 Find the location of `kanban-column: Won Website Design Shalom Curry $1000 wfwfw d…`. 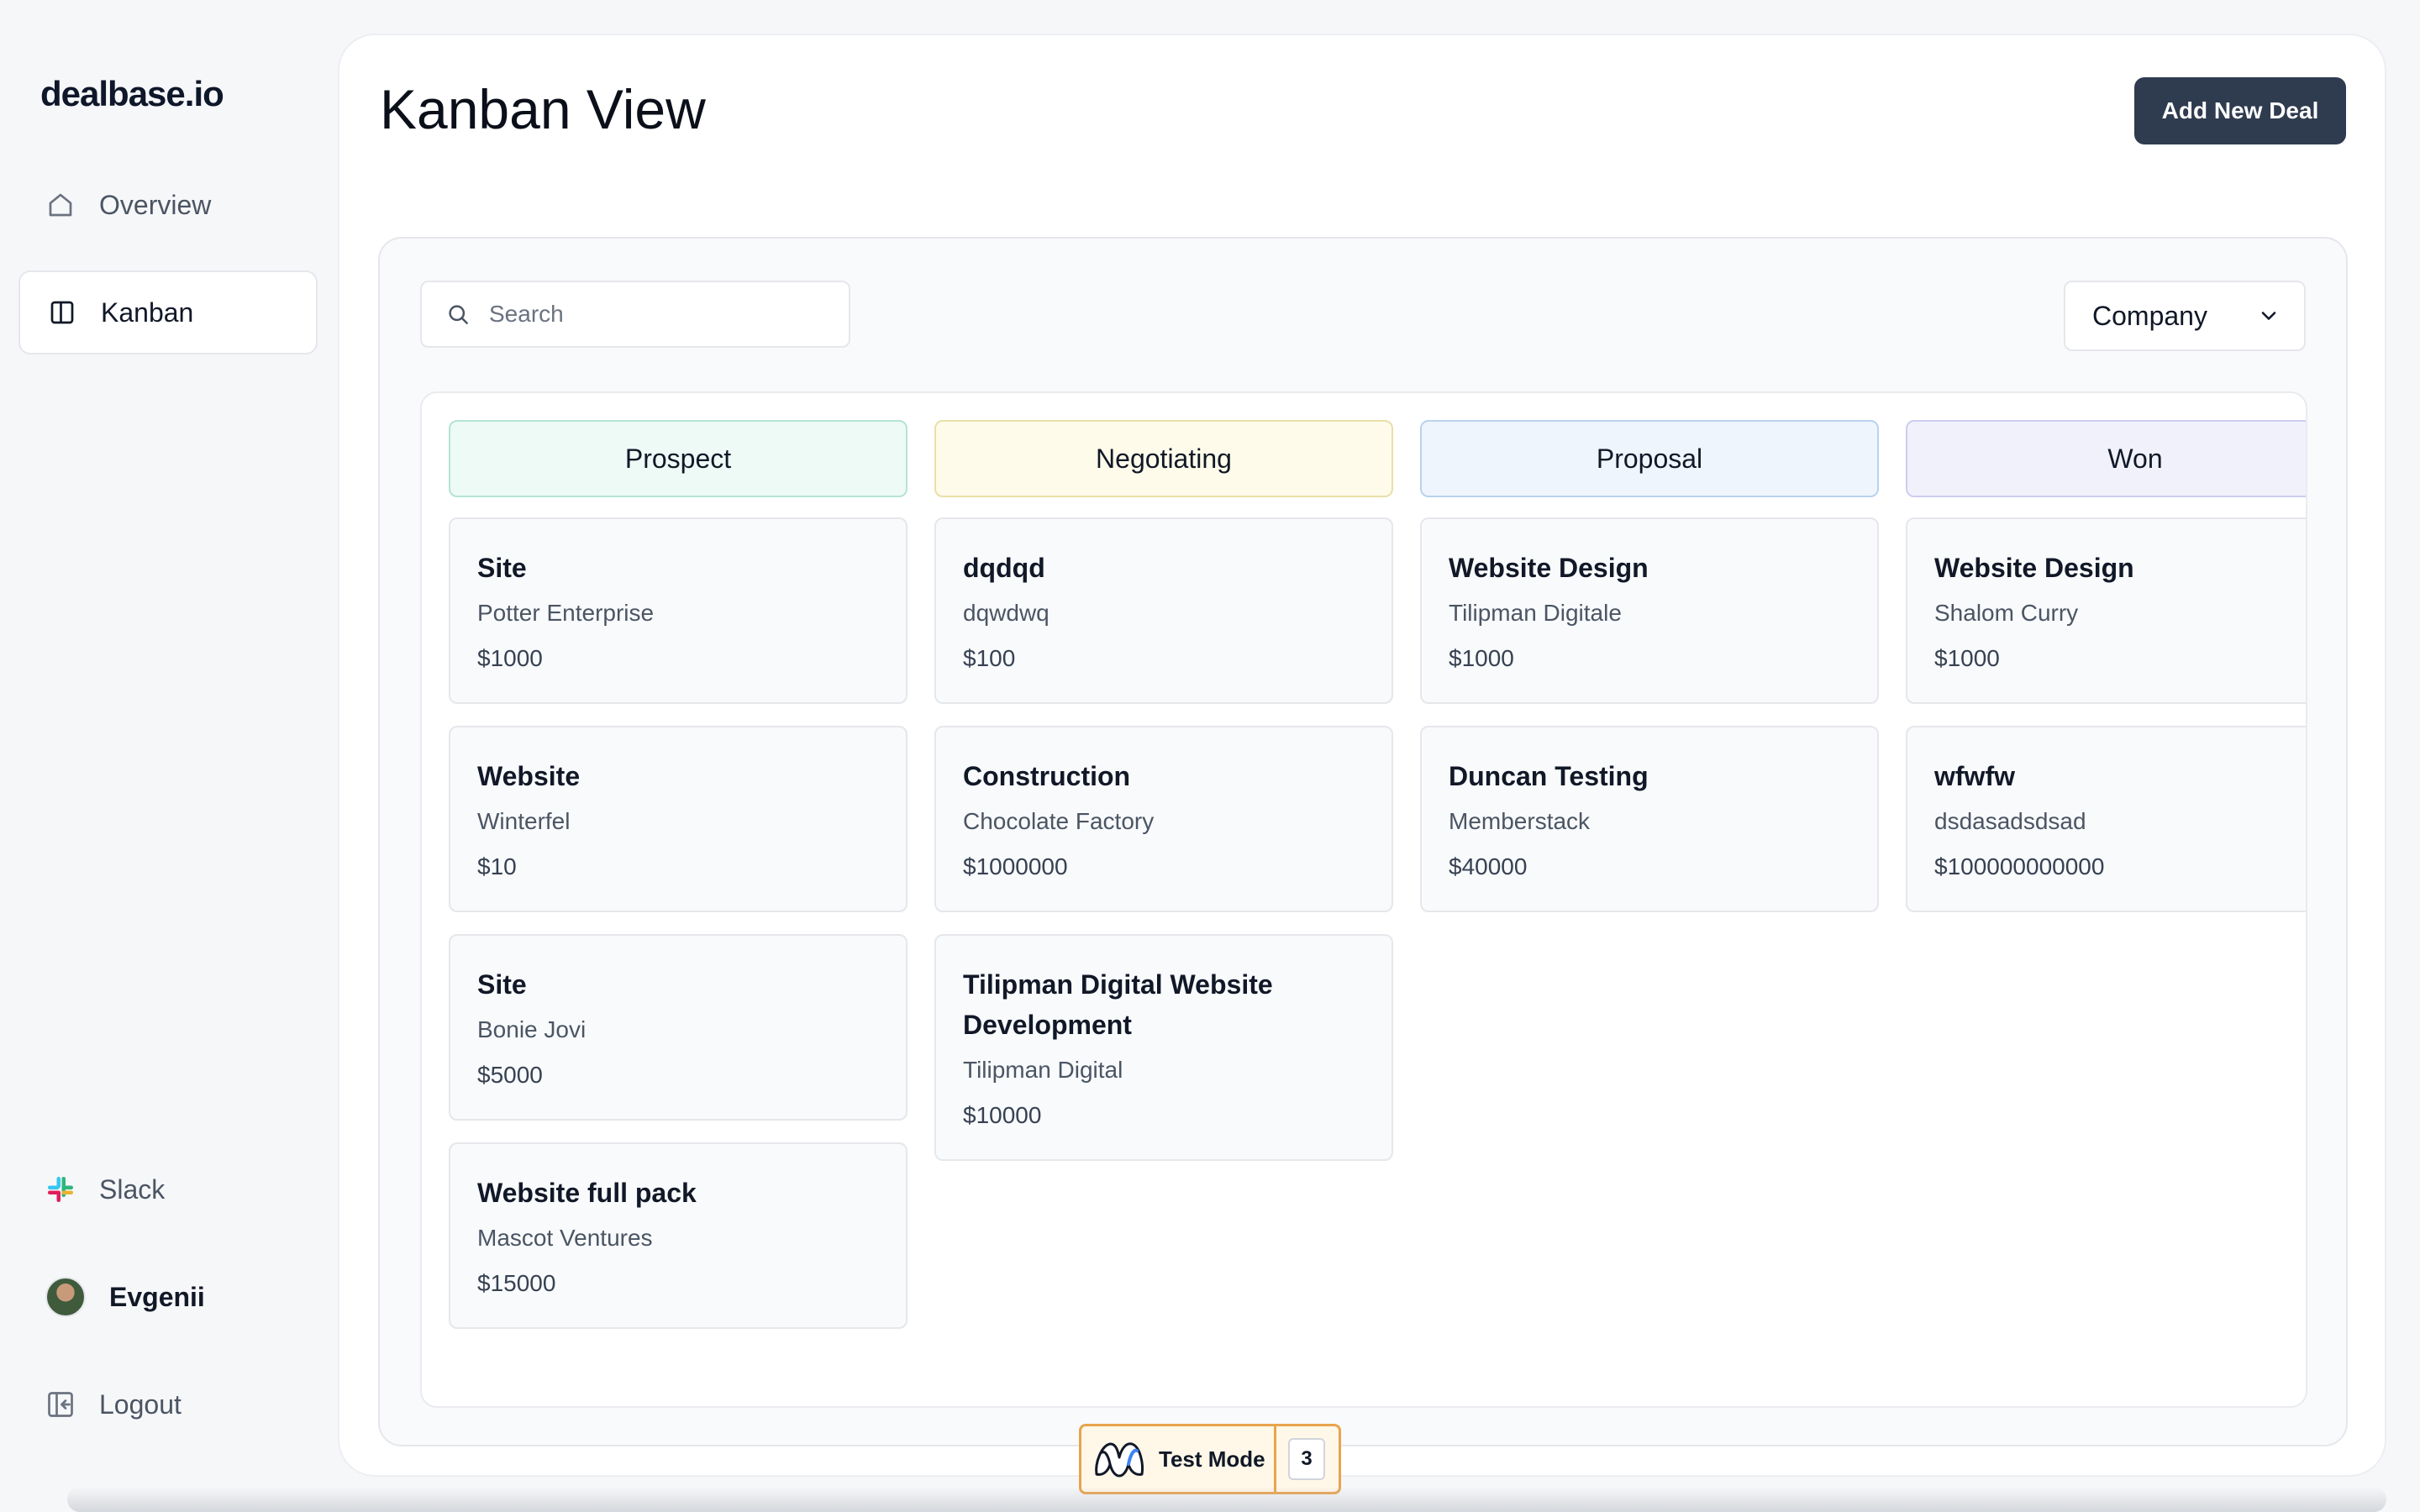

kanban-column: Won Website Design Shalom Curry $1000 wfwfw d… is located at coordinates (2106, 885).